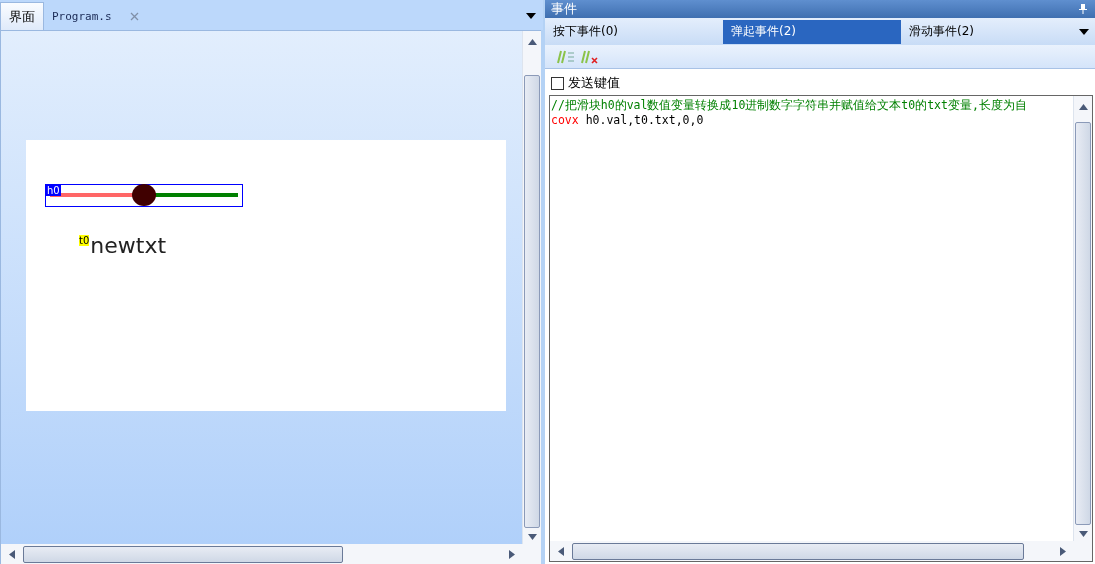  What do you see at coordinates (590, 56) in the screenshot?
I see `uncomment-icon` at bounding box center [590, 56].